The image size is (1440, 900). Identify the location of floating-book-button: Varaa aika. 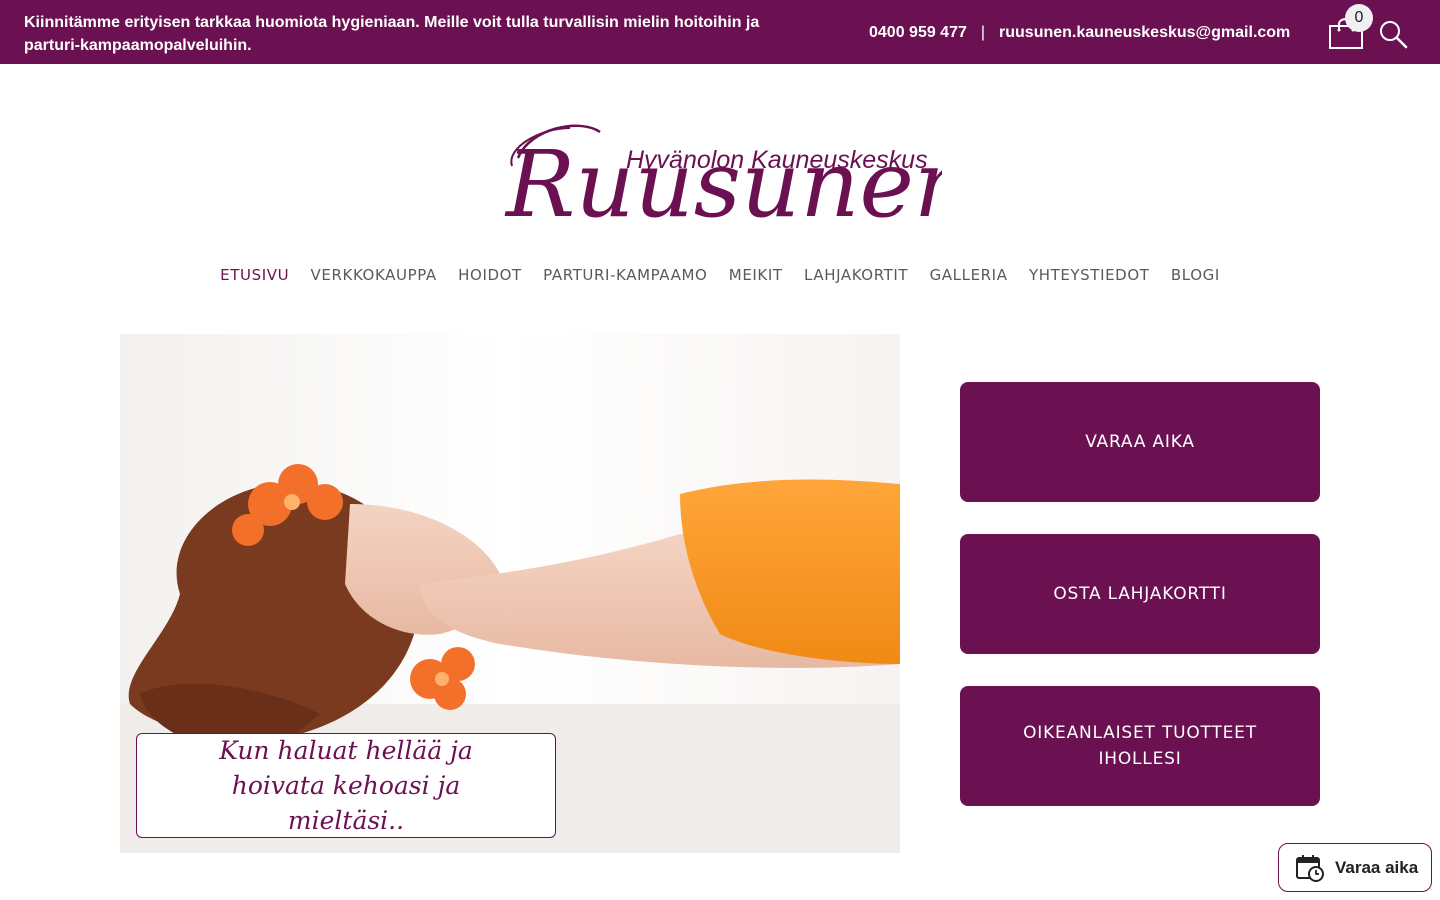
(1355, 867).